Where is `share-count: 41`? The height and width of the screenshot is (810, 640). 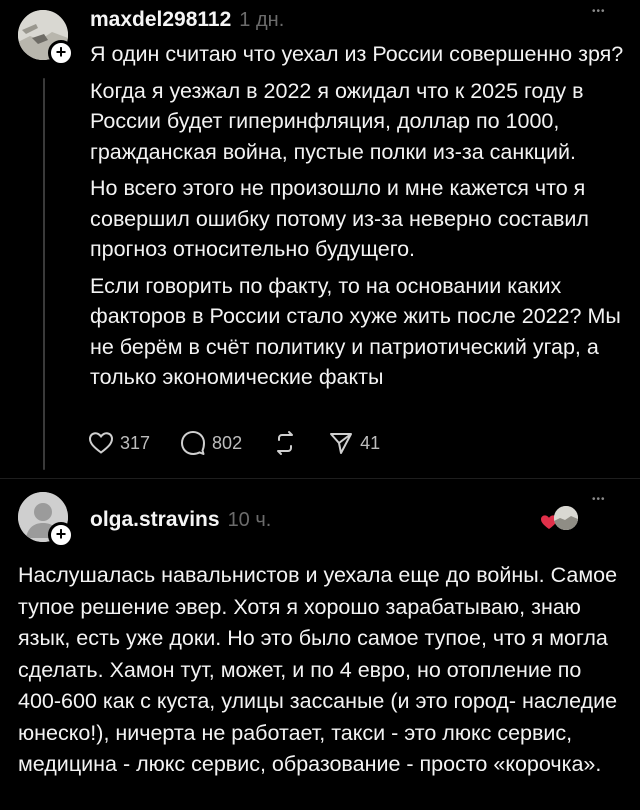 share-count: 41 is located at coordinates (370, 442).